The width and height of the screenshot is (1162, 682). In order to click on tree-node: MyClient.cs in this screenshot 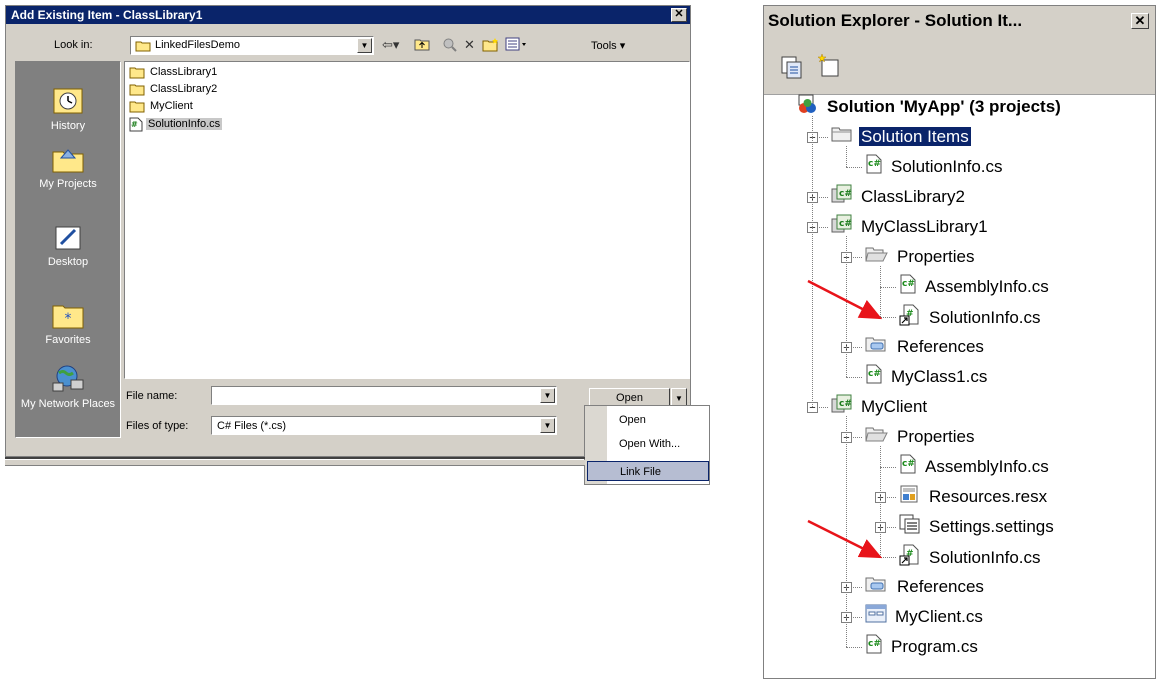, I will do `click(925, 617)`.